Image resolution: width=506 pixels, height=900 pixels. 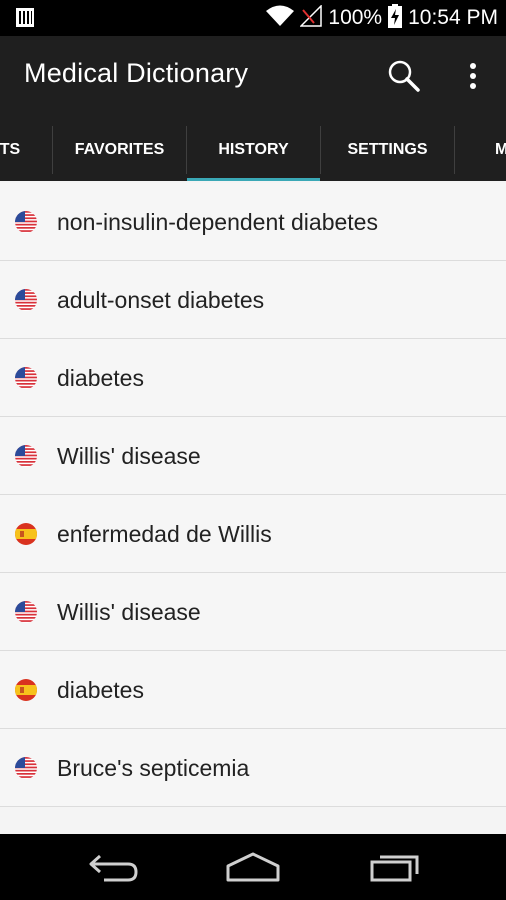 I want to click on battery-charging-icon, so click(x=395, y=18).